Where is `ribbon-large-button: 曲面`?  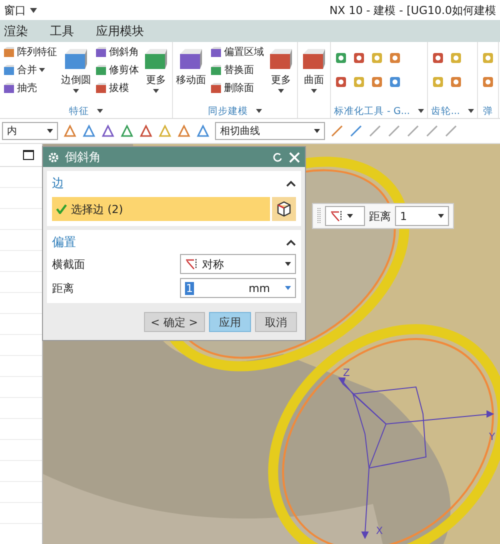
ribbon-large-button: 曲面 is located at coordinates (314, 69).